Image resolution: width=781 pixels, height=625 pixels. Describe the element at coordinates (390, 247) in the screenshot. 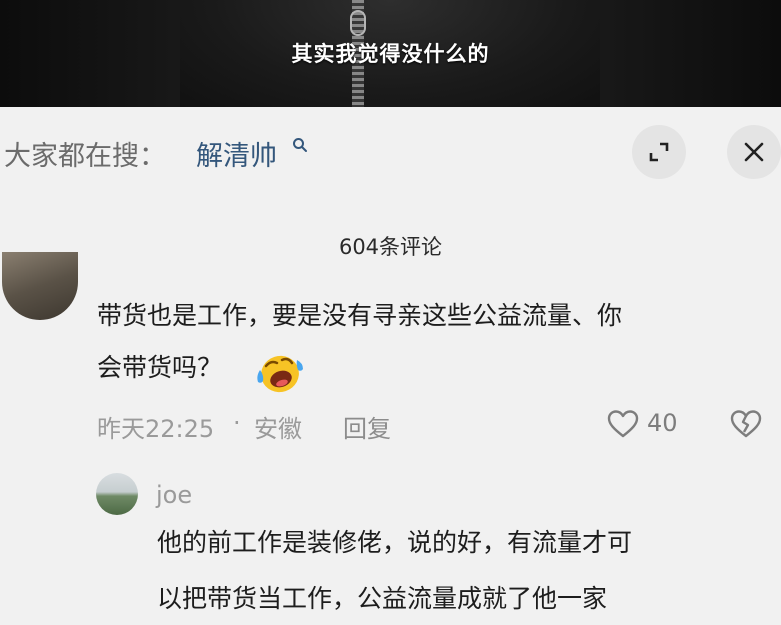

I see `comment-count: 604条评论` at that location.